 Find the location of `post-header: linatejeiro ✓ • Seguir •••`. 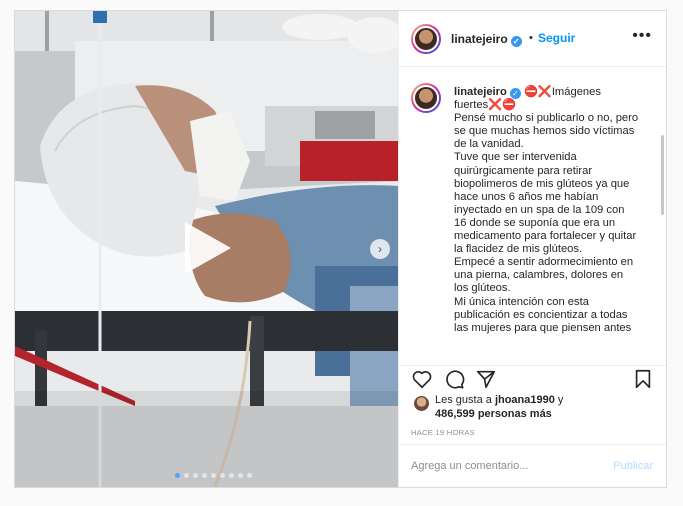

post-header: linatejeiro ✓ • Seguir ••• is located at coordinates (532, 39).